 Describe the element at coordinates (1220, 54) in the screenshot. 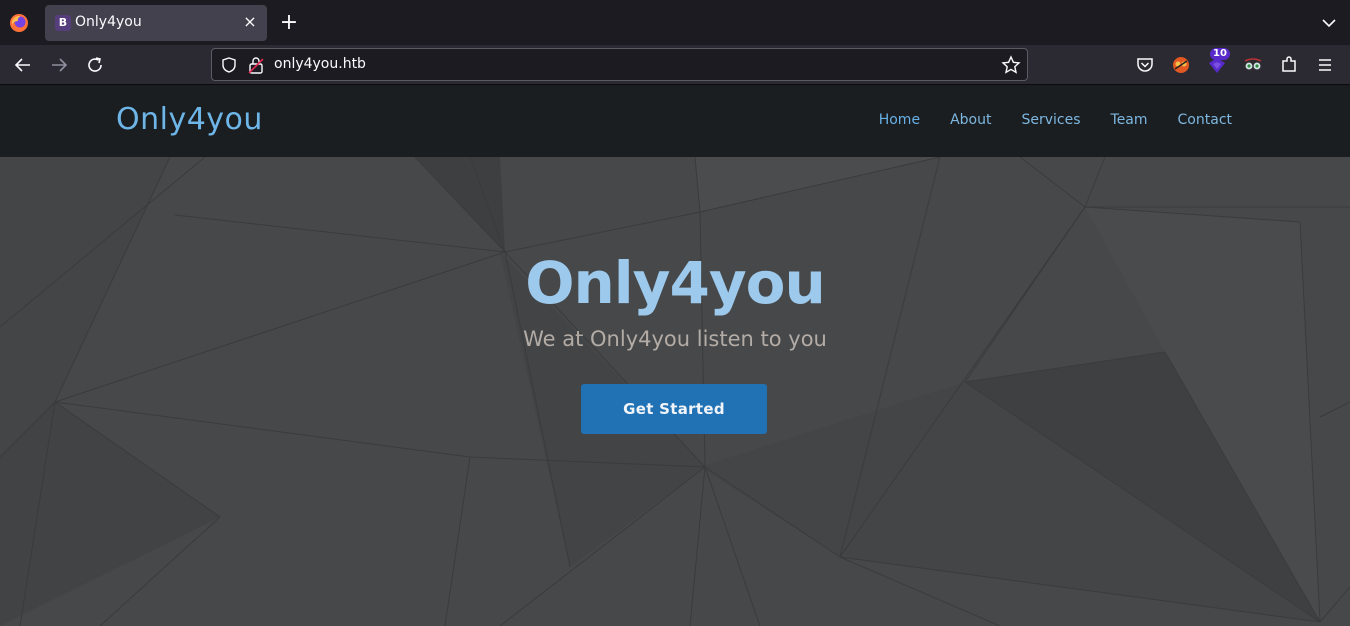

I see `extension-badge: 10` at that location.